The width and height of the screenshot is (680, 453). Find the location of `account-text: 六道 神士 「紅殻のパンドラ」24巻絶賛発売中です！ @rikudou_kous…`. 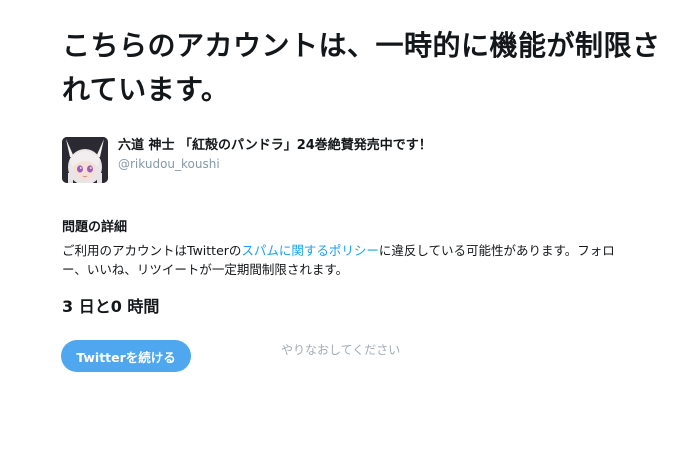

account-text: 六道 神士 「紅殻のパンドラ」24巻絶賛発売中です！ @rikudou_kous… is located at coordinates (275, 155).